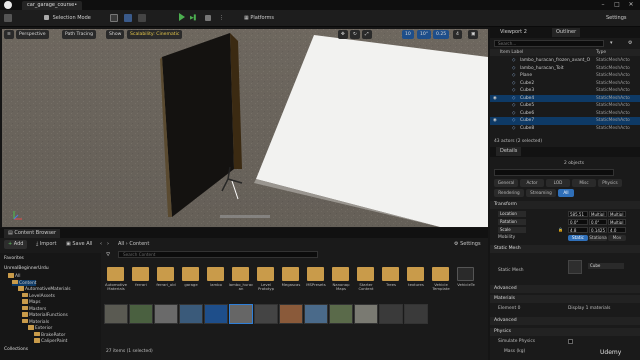  Describe the element at coordinates (565, 299) in the screenshot. I see `section-materials: Materials` at that location.